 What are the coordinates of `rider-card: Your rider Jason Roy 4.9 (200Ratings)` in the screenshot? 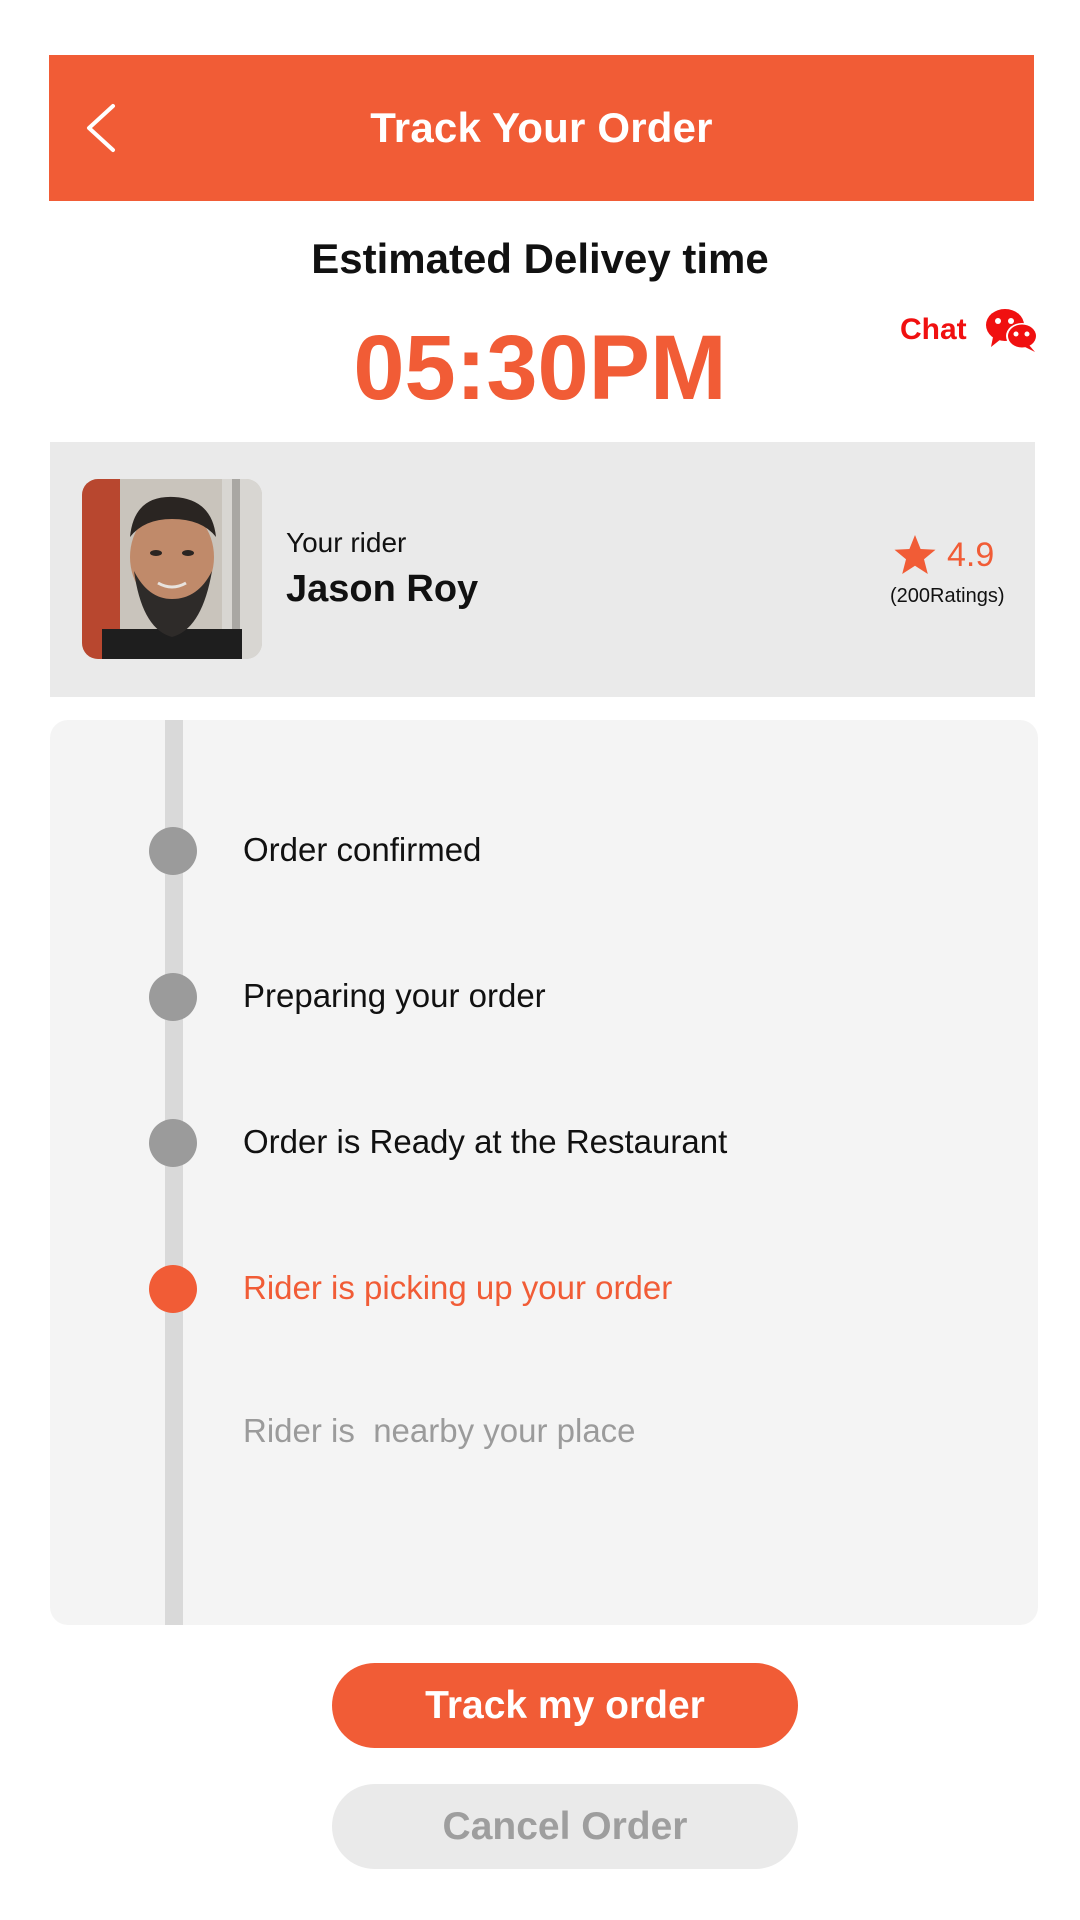 It's located at (542, 569).